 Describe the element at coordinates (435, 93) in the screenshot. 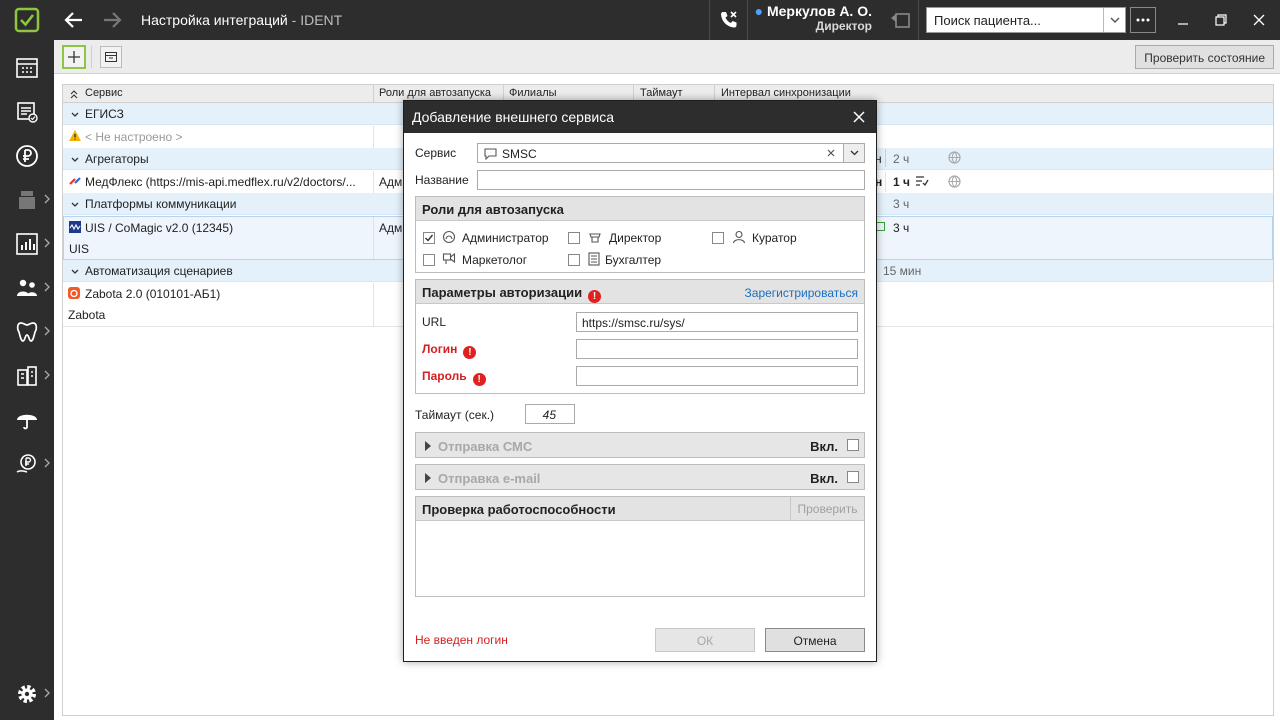

I see `column-header-roles: Роли для автозапуска` at that location.